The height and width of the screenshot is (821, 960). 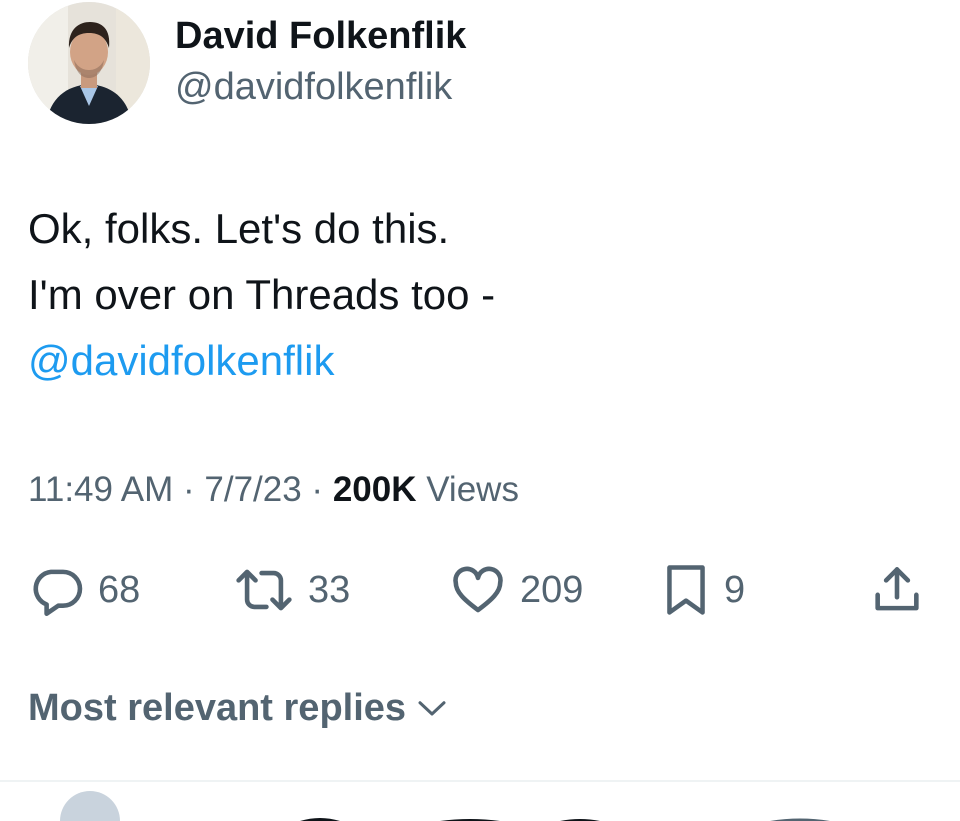 I want to click on author-name: David Folkenflik, so click(x=320, y=36).